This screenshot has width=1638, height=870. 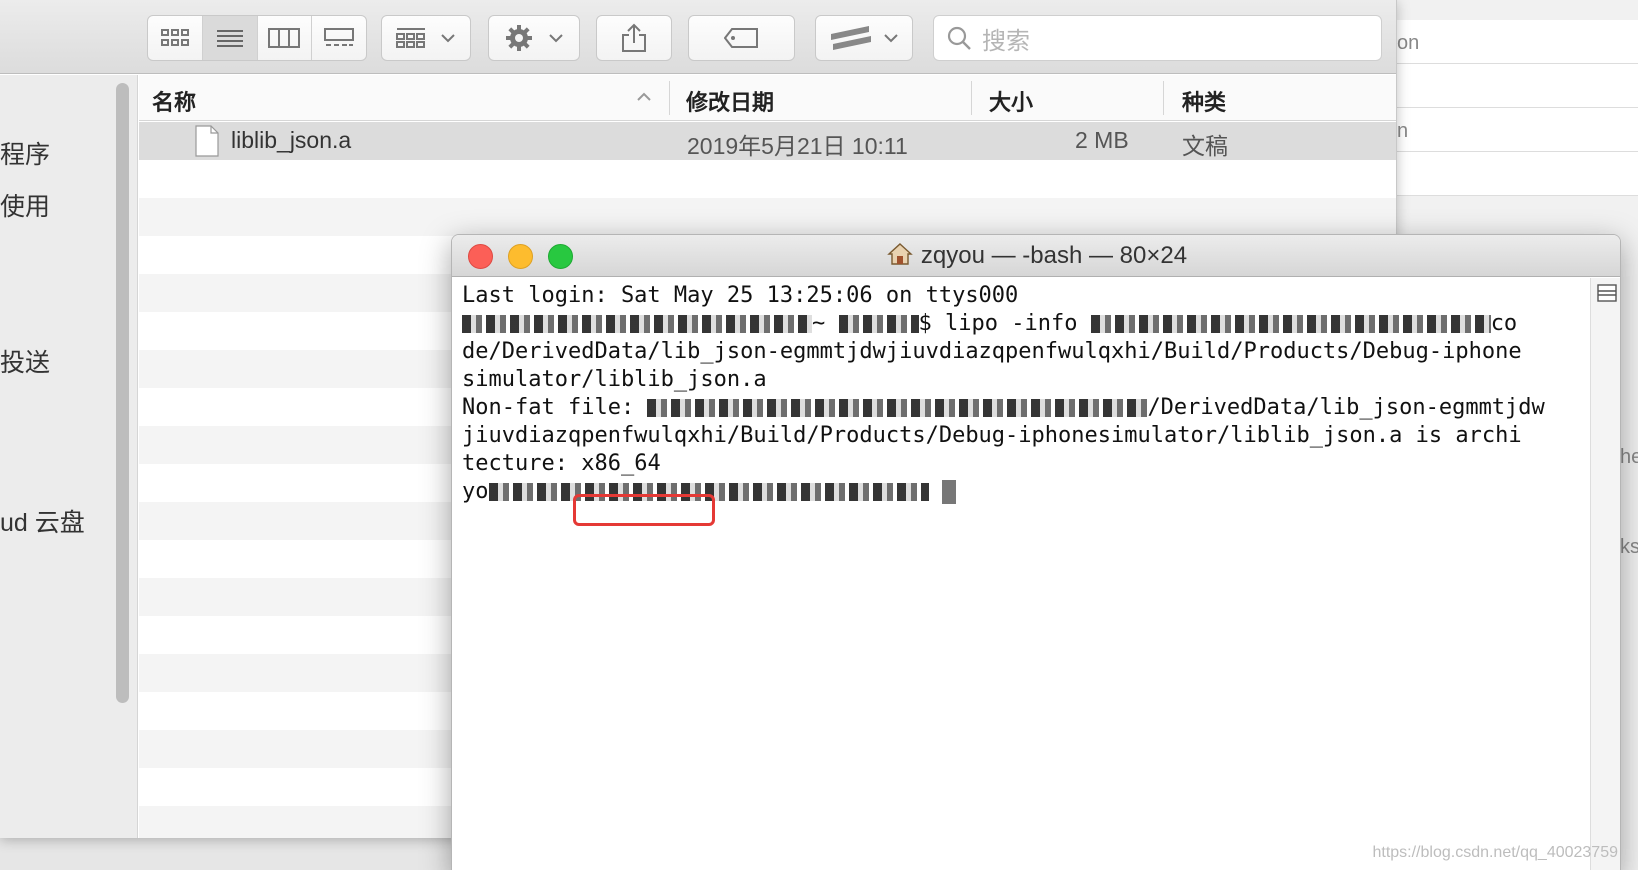 I want to click on terminal-title: zqyou — -bash — 80×24, so click(x=1036, y=256).